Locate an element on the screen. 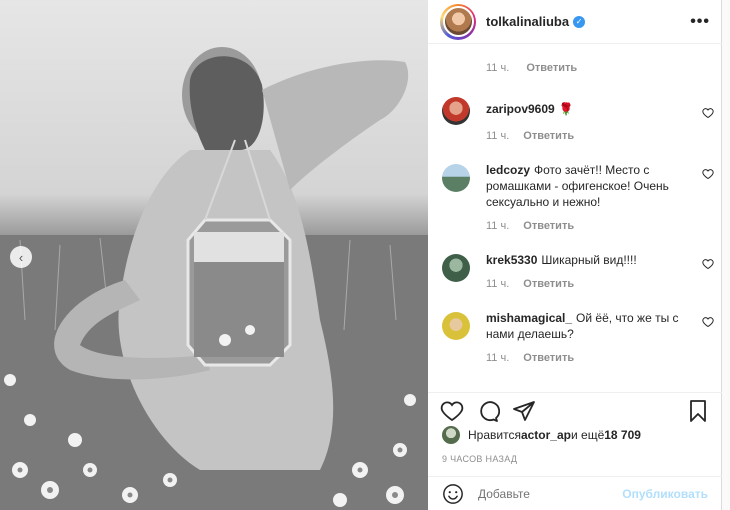 The image size is (730, 510). post-actions is located at coordinates (575, 410).